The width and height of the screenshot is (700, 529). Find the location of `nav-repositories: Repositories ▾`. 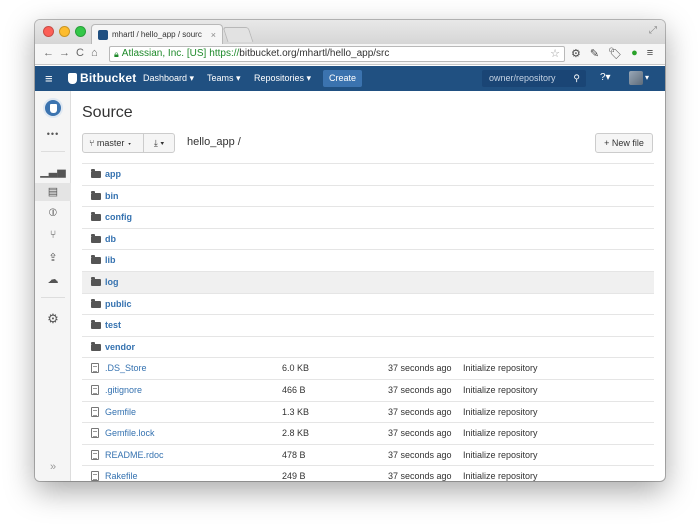

nav-repositories: Repositories ▾ is located at coordinates (282, 78).